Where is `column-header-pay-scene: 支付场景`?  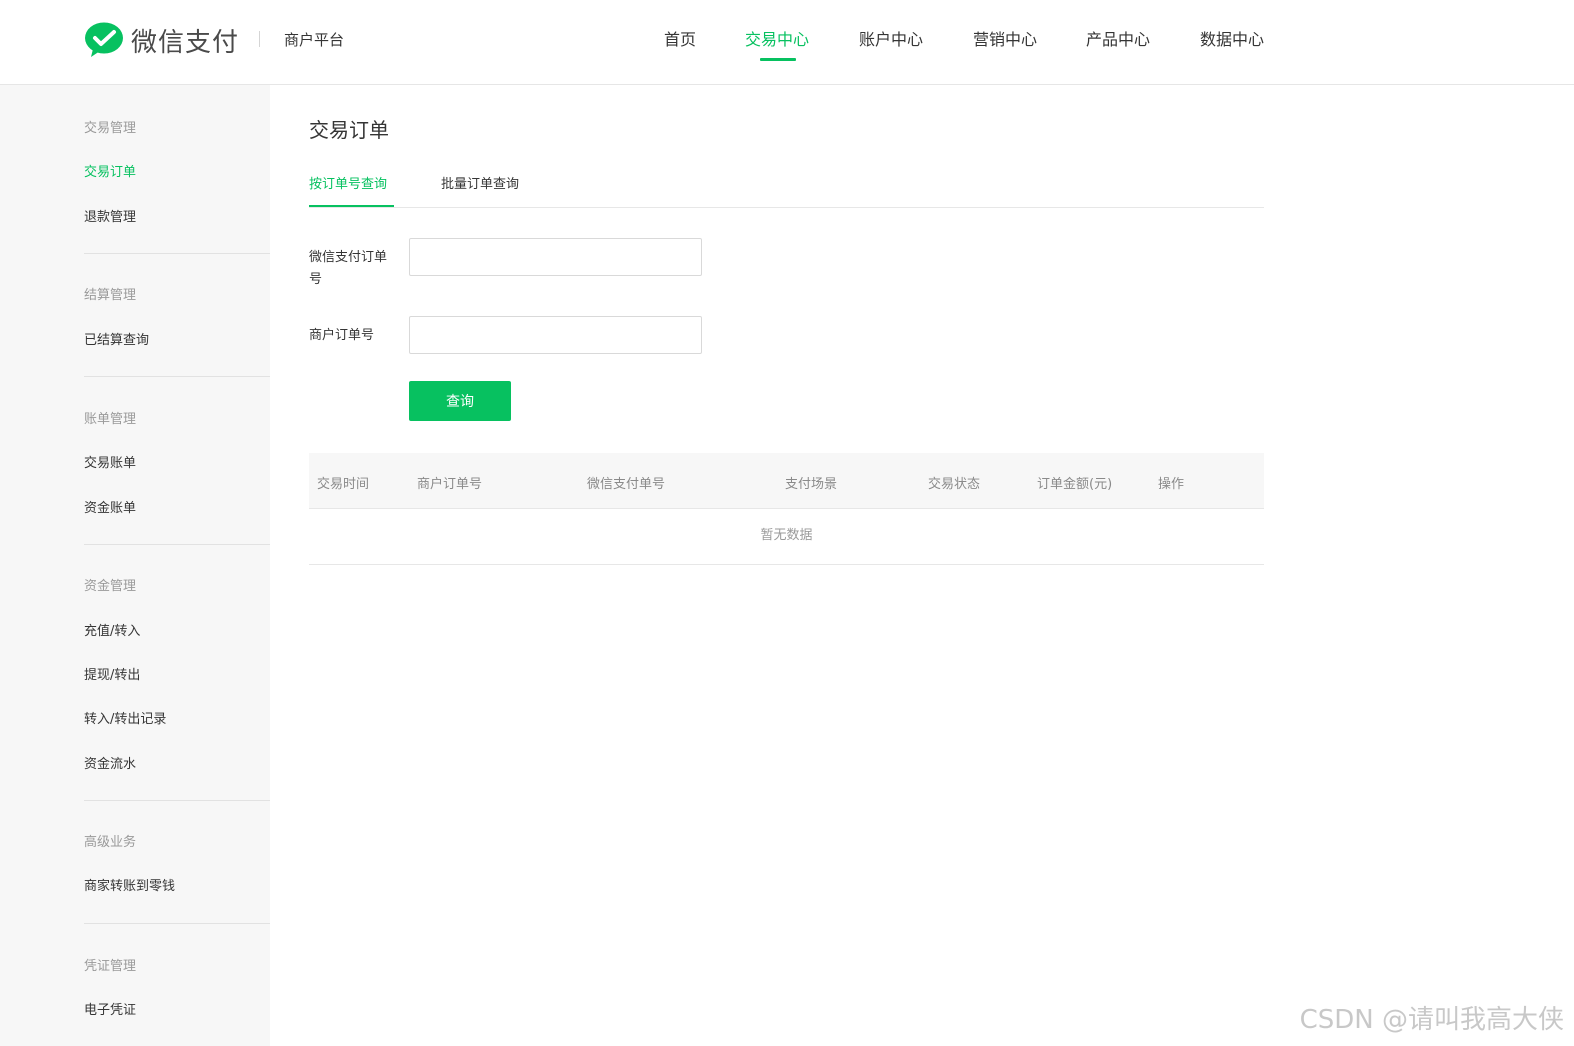
column-header-pay-scene: 支付场景 is located at coordinates (811, 484).